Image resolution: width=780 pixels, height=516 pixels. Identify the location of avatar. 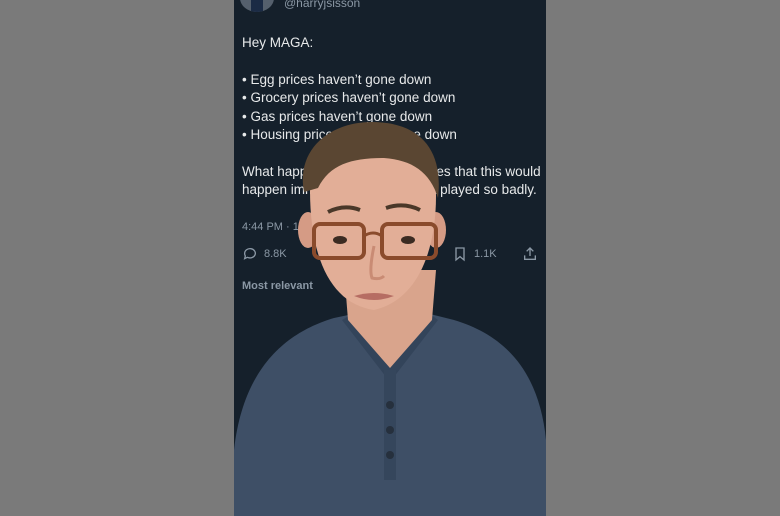
(257, 6).